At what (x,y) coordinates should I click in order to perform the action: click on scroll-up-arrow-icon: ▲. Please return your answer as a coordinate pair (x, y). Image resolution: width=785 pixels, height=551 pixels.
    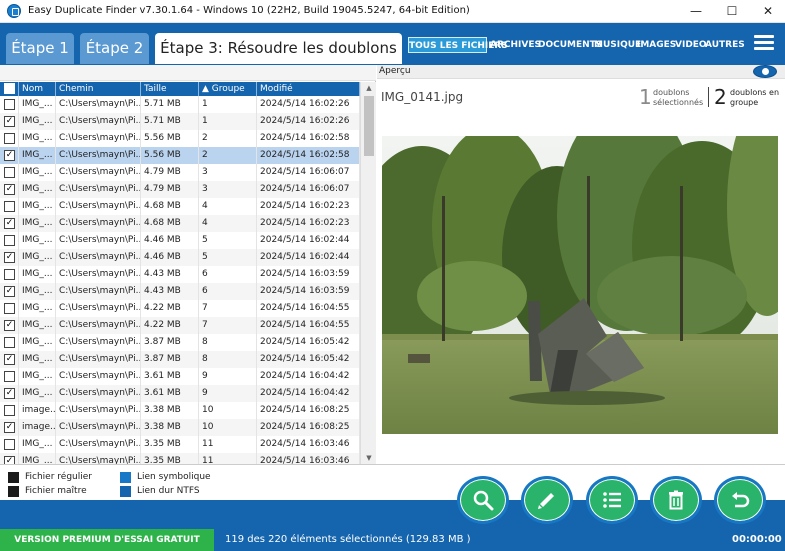
    Looking at the image, I should click on (369, 88).